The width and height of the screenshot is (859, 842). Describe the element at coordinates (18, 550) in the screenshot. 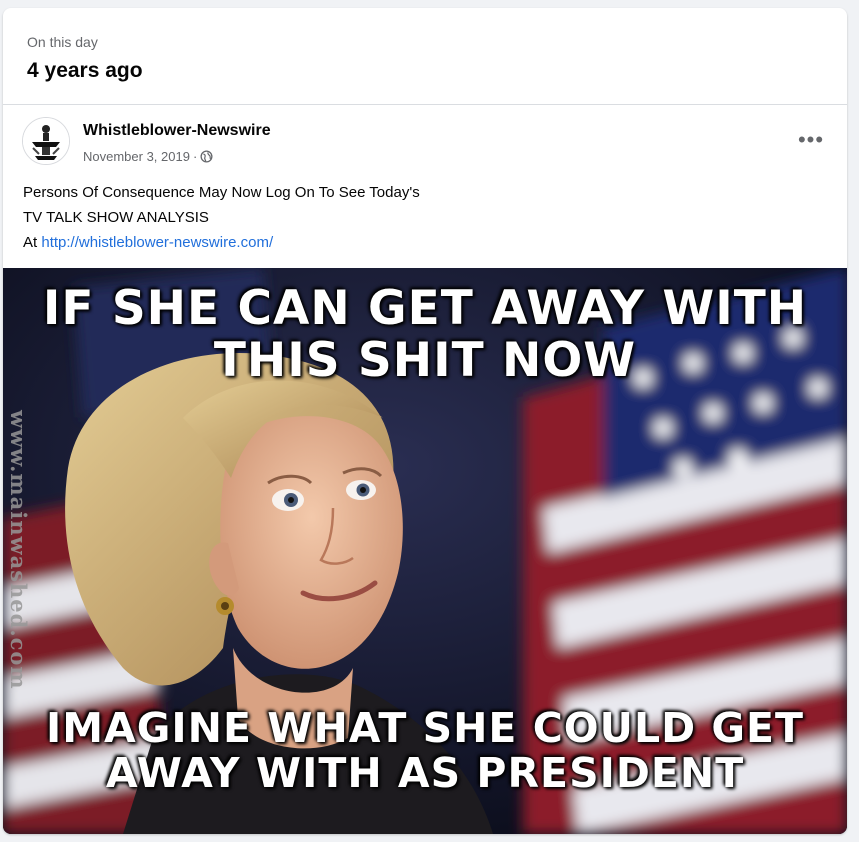

I see `meme-watermark: www.mainwashed.com` at that location.